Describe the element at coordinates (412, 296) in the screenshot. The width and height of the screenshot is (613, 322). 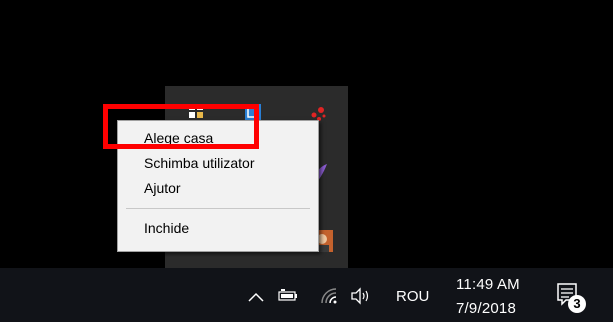
I see `language-indicator: ROU` at that location.